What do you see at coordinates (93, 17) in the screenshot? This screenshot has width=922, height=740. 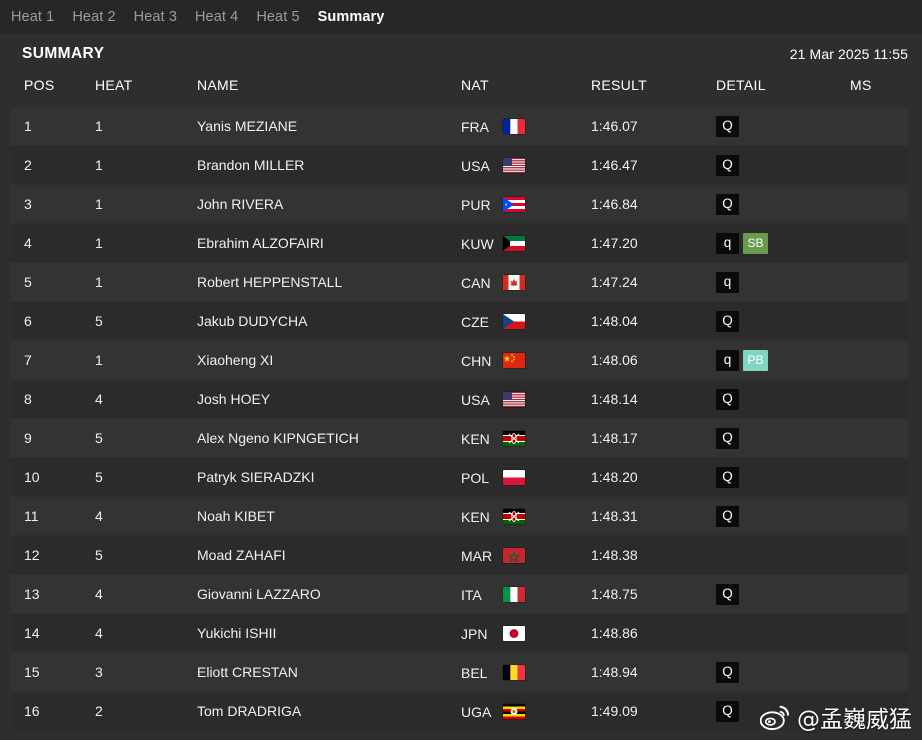 I see `tab-heat-2: Heat 2` at bounding box center [93, 17].